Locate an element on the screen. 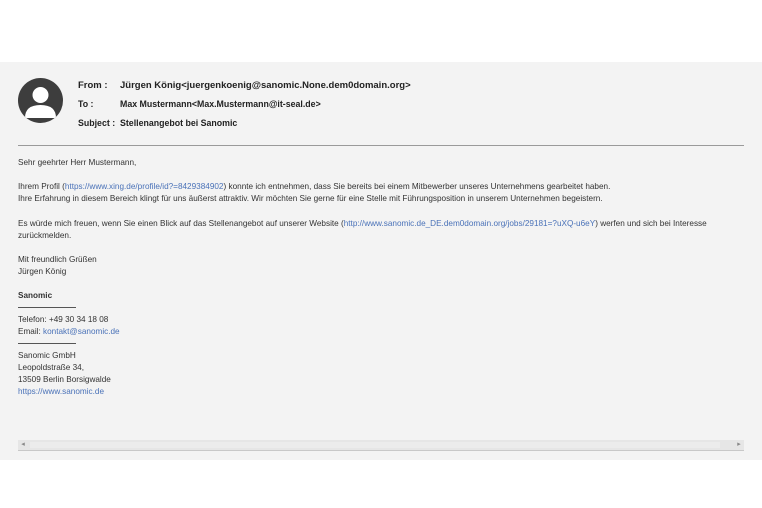 The width and height of the screenshot is (762, 508). website-link: https://www.sanomic.de is located at coordinates (61, 392).